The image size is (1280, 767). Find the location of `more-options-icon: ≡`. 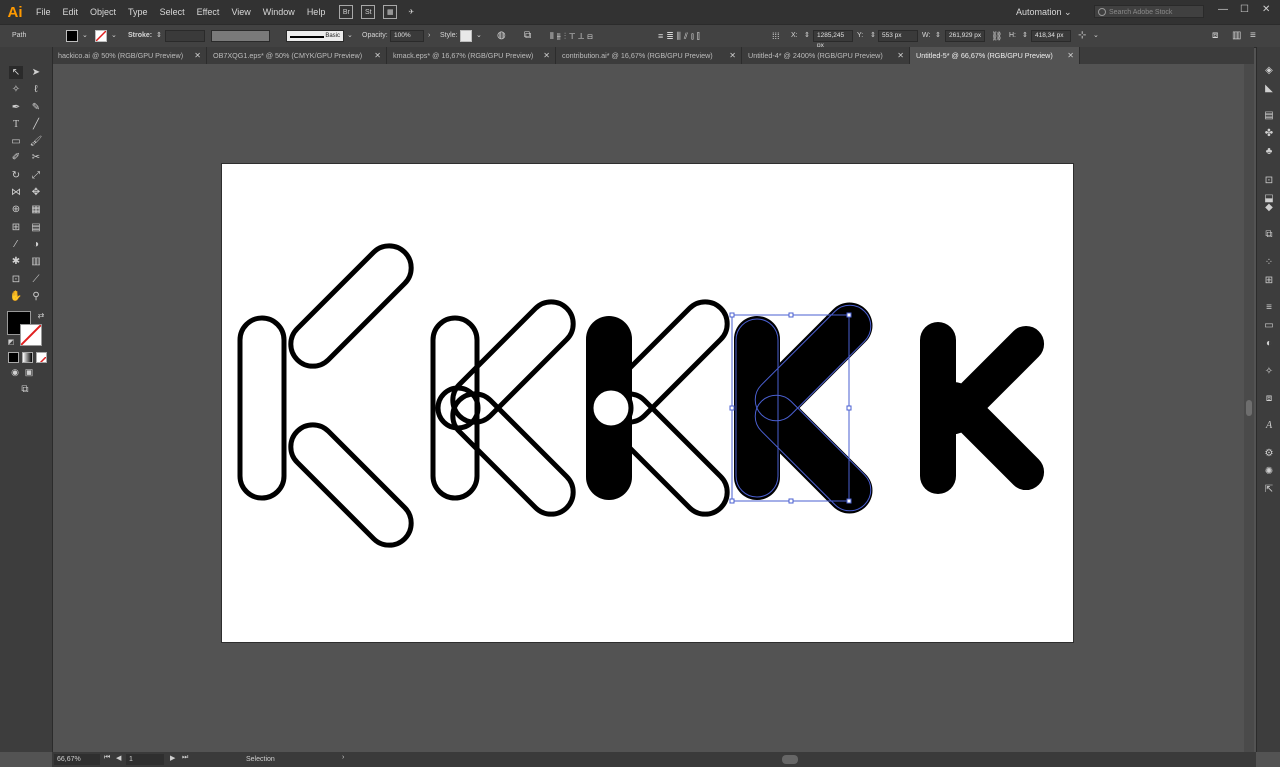

more-options-icon: ≡ is located at coordinates (1253, 36).